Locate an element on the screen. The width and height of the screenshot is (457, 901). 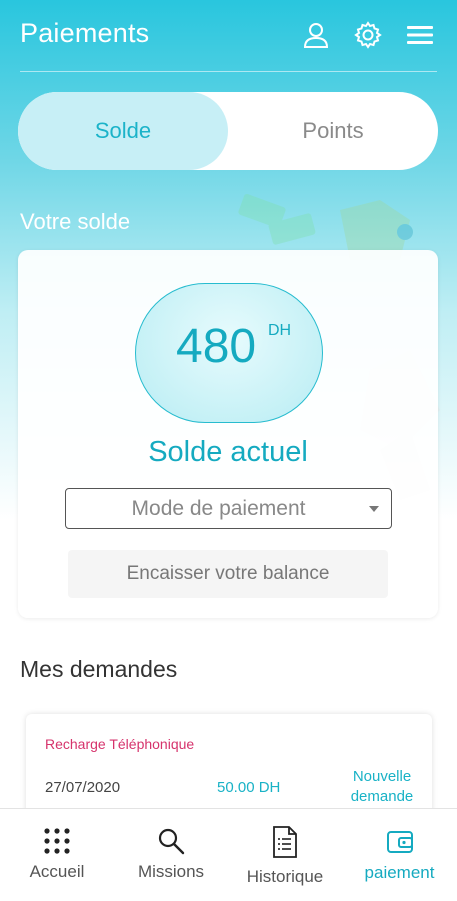
request-amount: 50.00 DH is located at coordinates (249, 787).